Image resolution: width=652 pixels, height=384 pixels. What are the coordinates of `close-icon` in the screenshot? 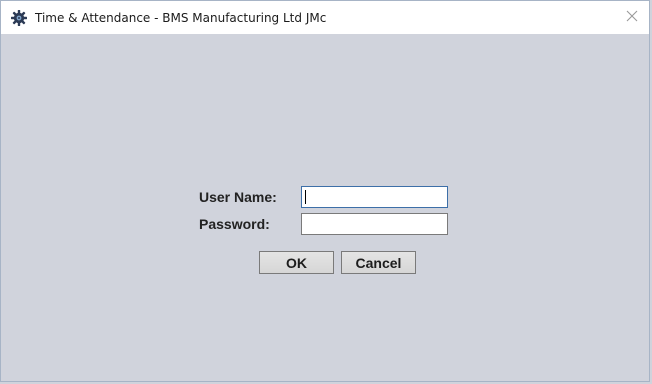 It's located at (632, 18).